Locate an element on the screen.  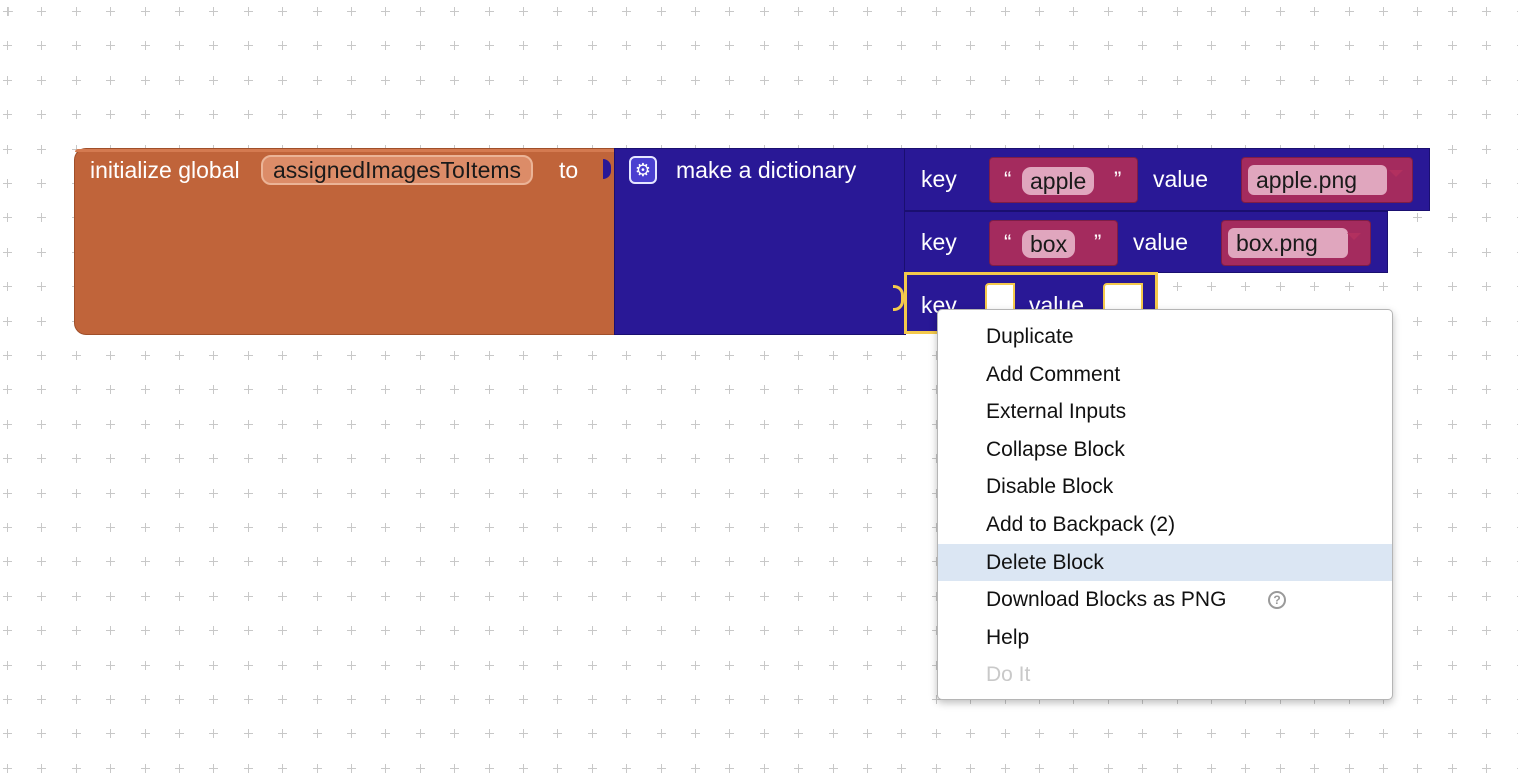
pair-block-1: key “ apple ” value apple.png is located at coordinates (1167, 179).